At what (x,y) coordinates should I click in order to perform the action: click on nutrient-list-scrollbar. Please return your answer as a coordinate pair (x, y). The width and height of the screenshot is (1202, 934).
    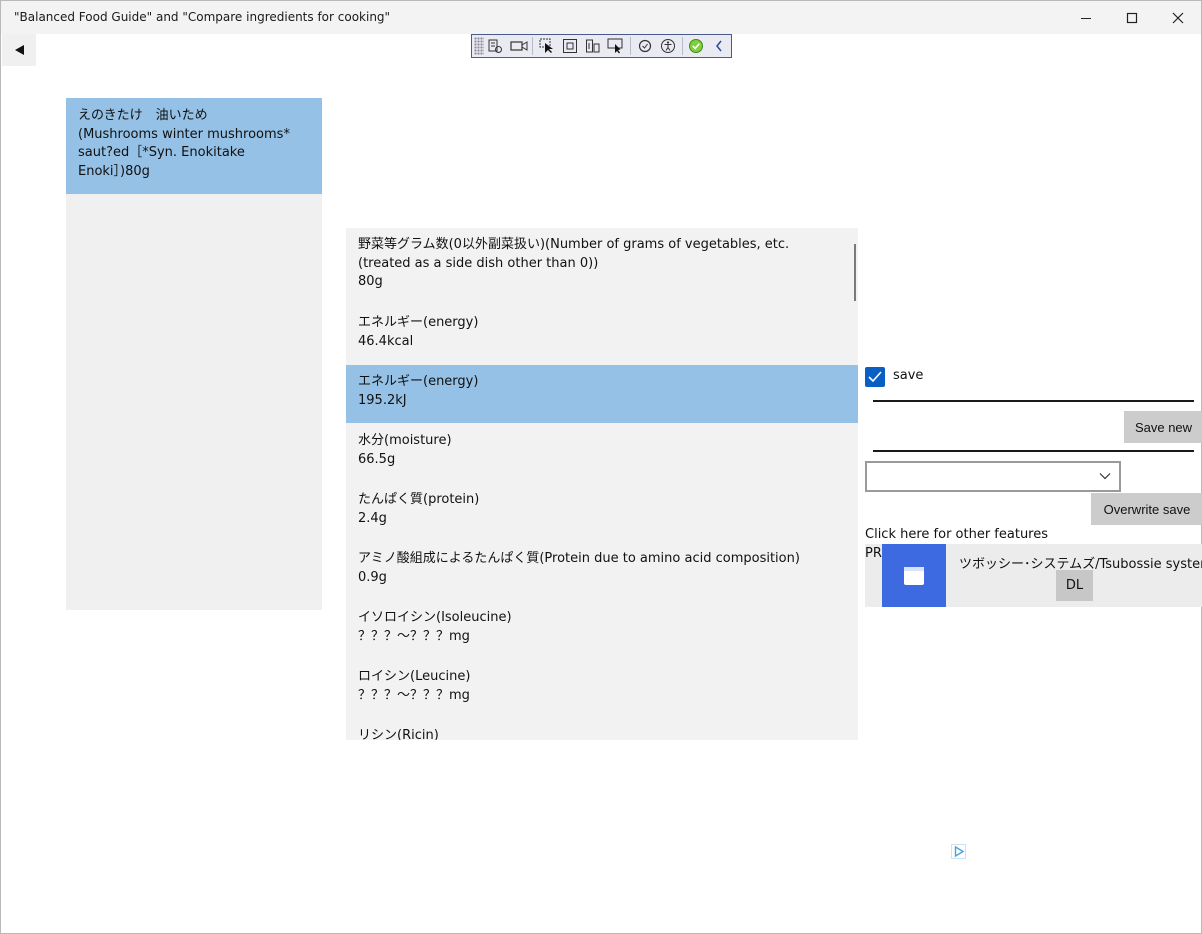
    Looking at the image, I should click on (855, 272).